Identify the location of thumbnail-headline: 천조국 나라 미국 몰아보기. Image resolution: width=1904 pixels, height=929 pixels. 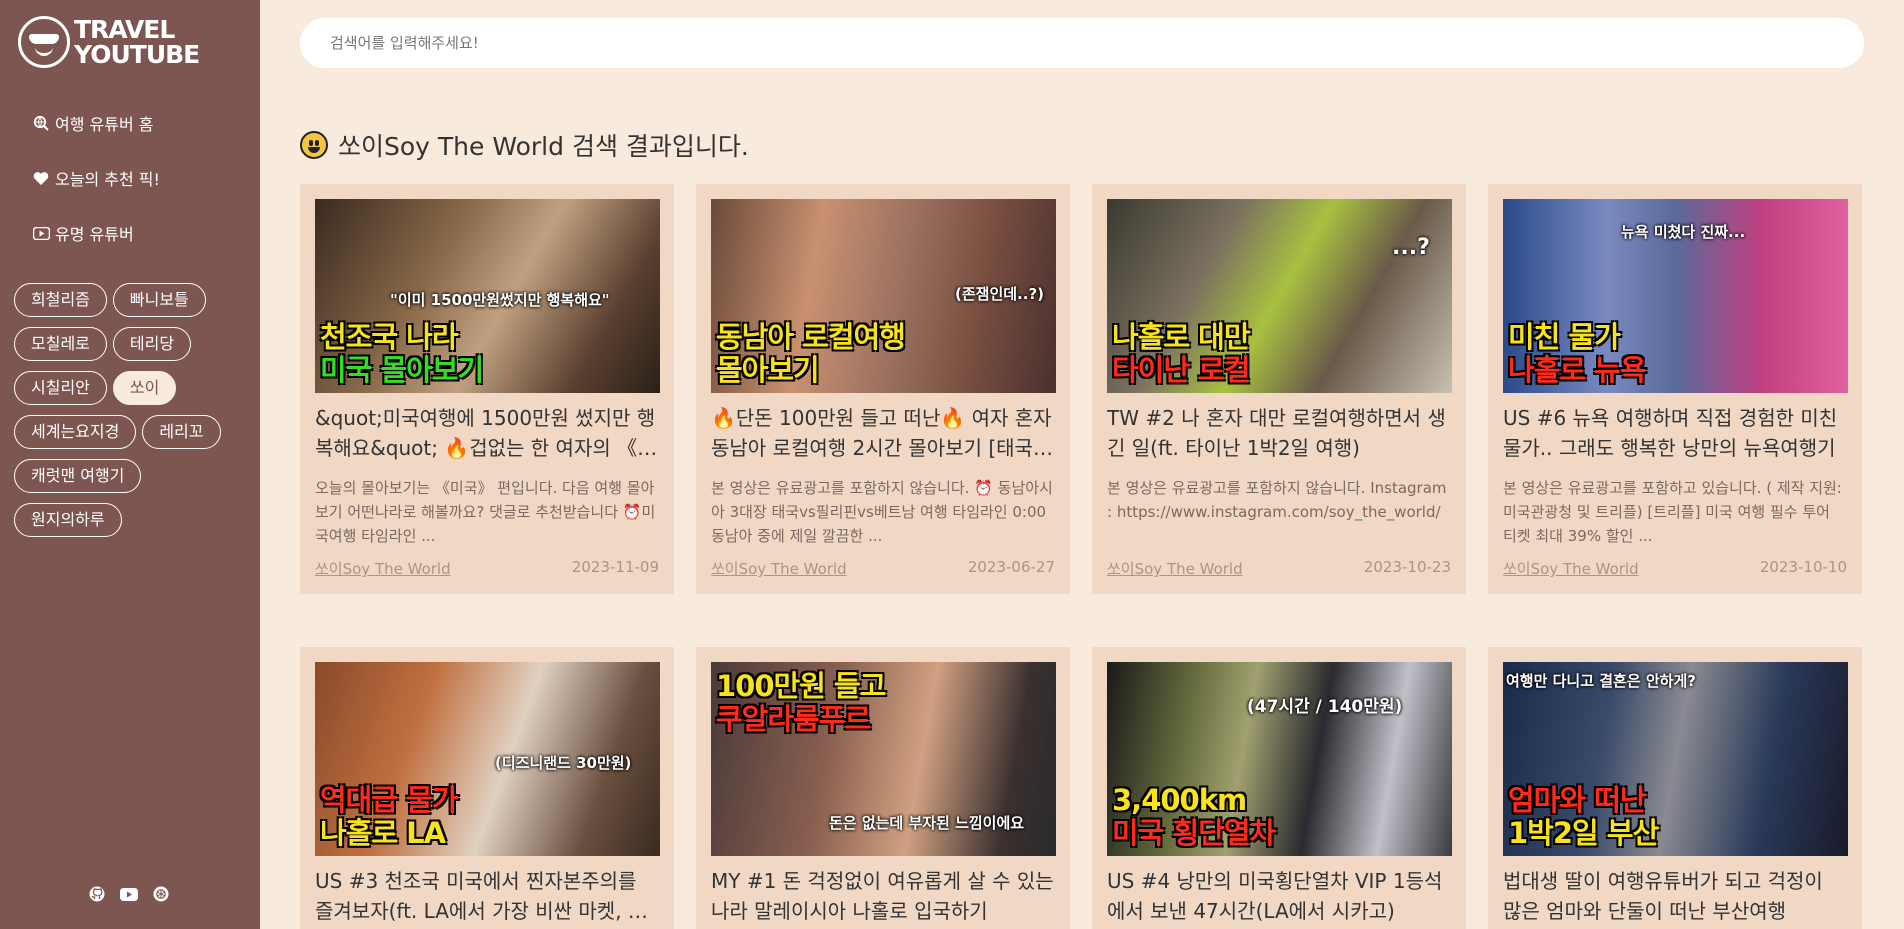
(402, 353).